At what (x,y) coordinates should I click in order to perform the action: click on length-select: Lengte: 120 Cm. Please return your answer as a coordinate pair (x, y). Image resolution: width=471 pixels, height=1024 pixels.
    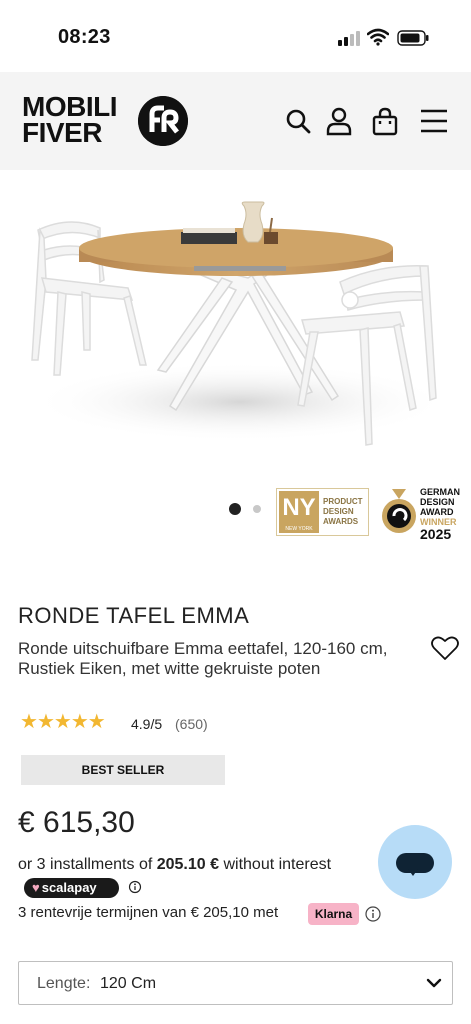
    Looking at the image, I should click on (235, 983).